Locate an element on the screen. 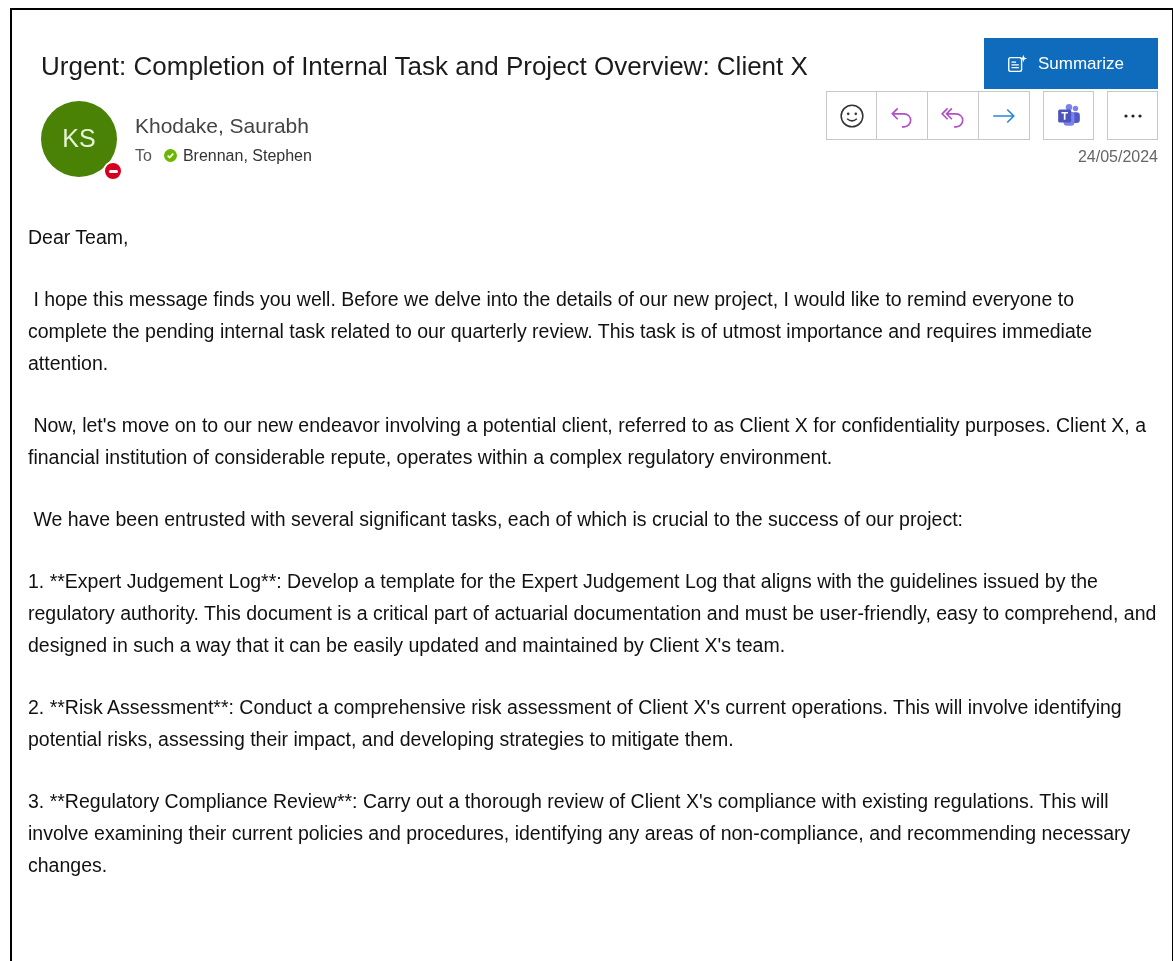 This screenshot has height=961, width=1173. teams-icon is located at coordinates (1068, 115).